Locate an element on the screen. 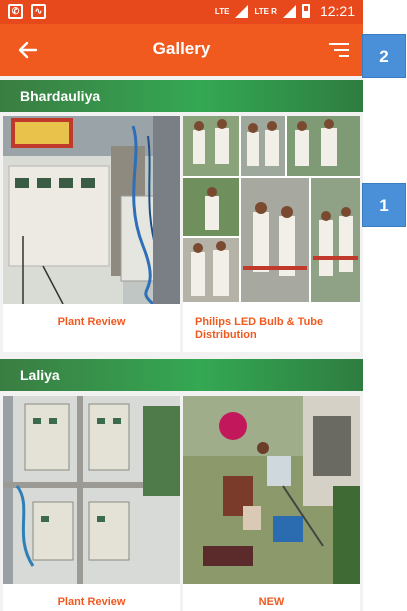 This screenshot has height=611, width=407. battery-icon is located at coordinates (305, 11).